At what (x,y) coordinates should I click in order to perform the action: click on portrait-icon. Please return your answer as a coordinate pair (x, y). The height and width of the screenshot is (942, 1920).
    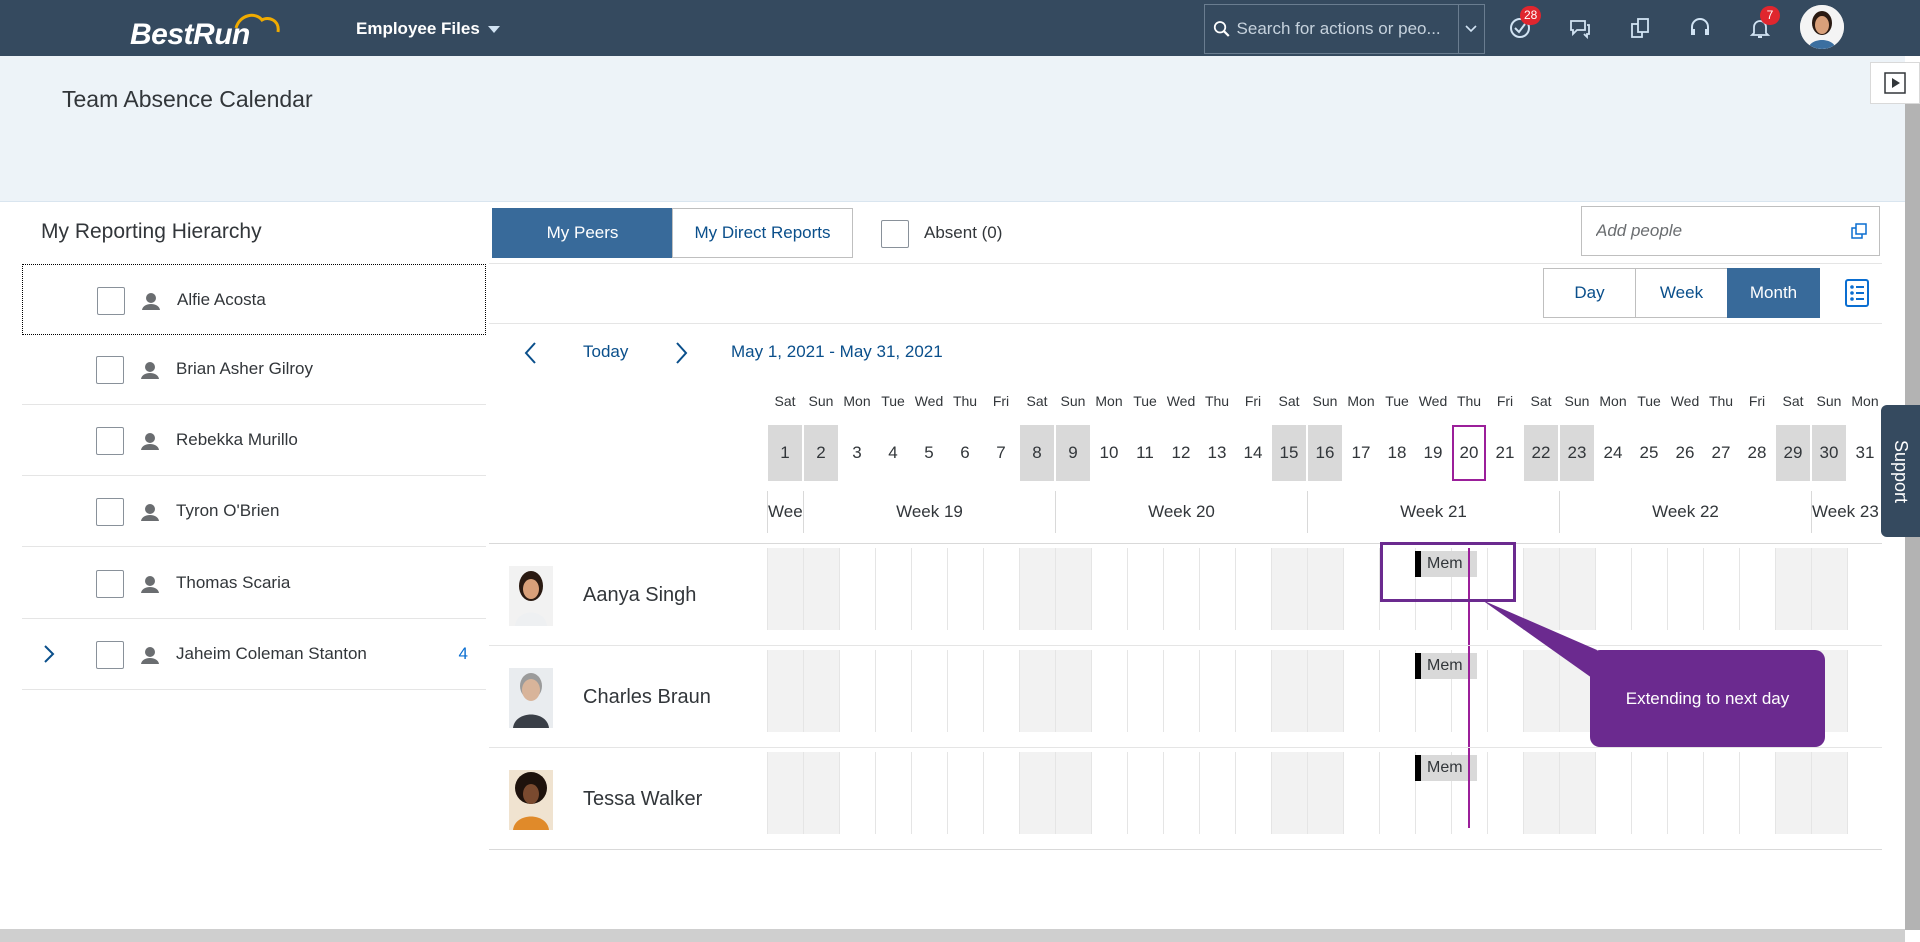
    Looking at the image, I should click on (531, 596).